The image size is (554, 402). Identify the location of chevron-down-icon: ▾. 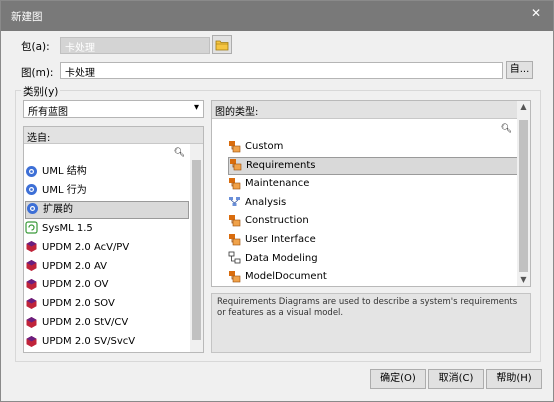
(196, 107).